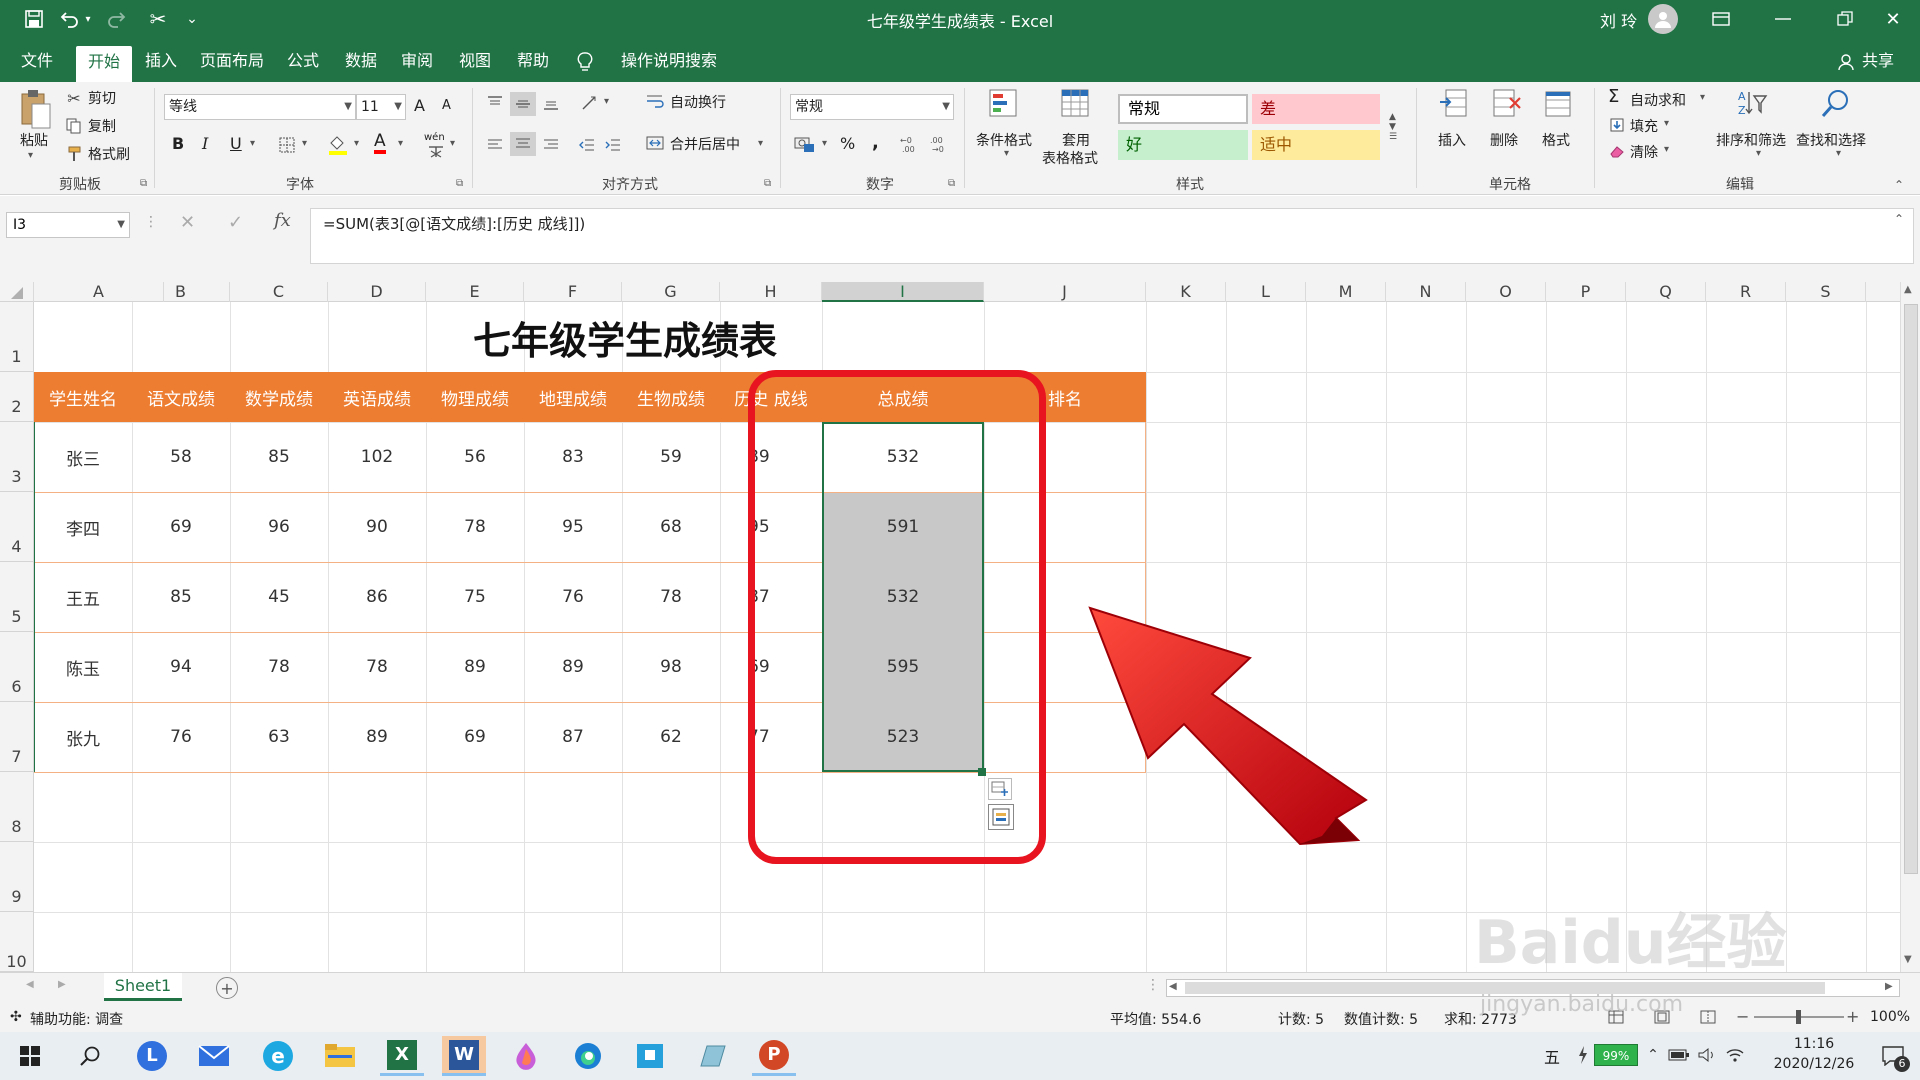  What do you see at coordinates (475, 292) in the screenshot?
I see `column-header: E` at bounding box center [475, 292].